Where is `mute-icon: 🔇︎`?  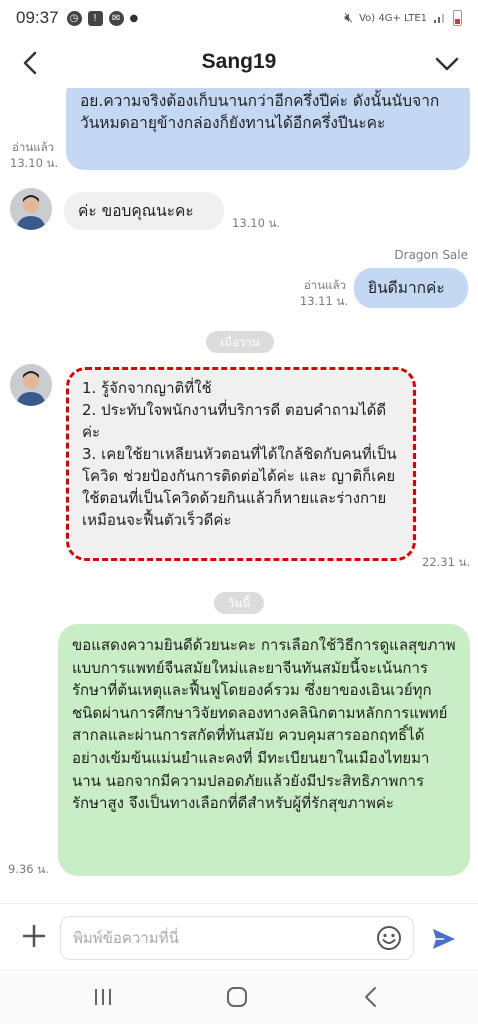
mute-icon: 🔇︎ is located at coordinates (349, 18).